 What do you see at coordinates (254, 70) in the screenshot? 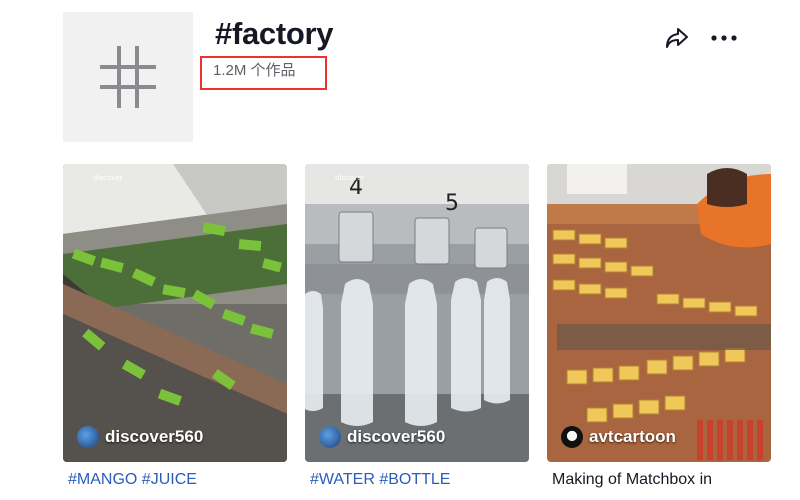
I see `video-count: 1.2M 个作品` at bounding box center [254, 70].